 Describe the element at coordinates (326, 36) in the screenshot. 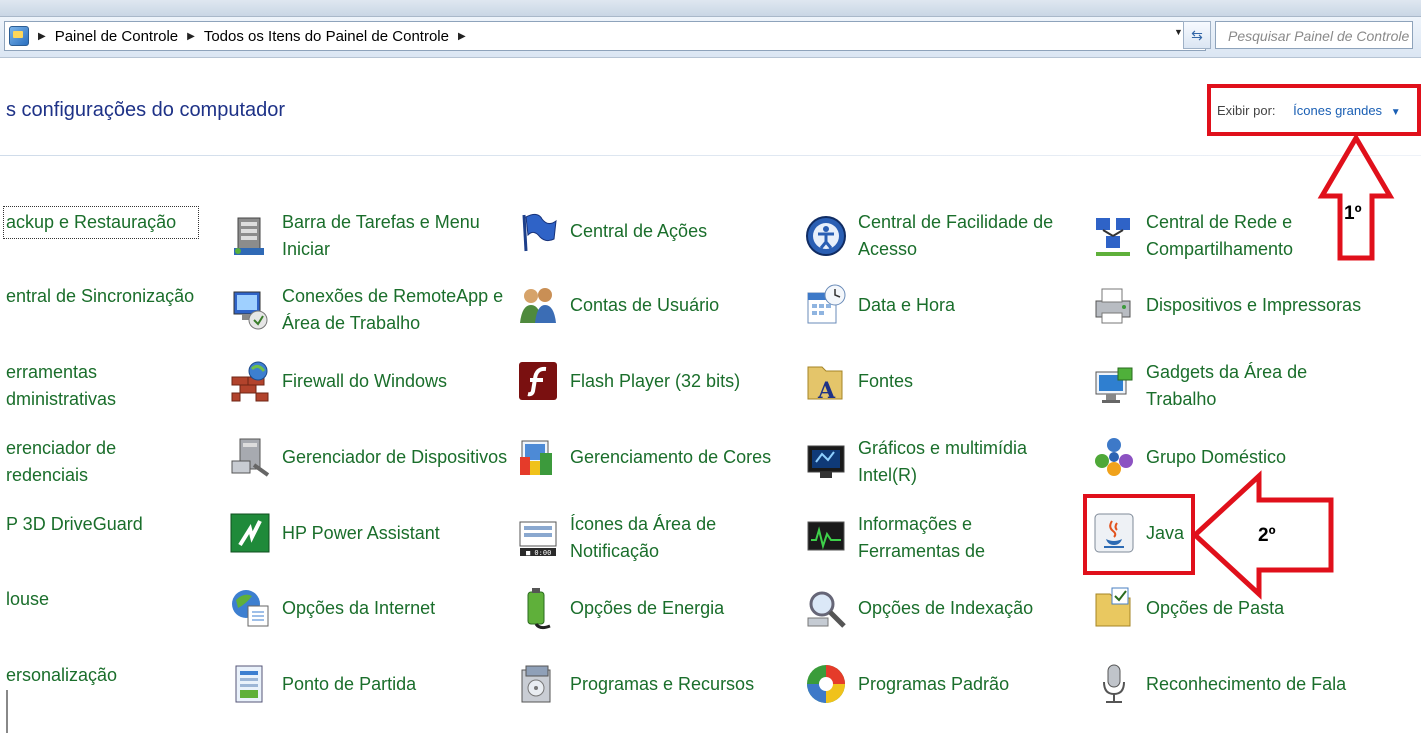

I see `breadcrumb-all-items: Todos os Itens do Painel de Controle` at that location.